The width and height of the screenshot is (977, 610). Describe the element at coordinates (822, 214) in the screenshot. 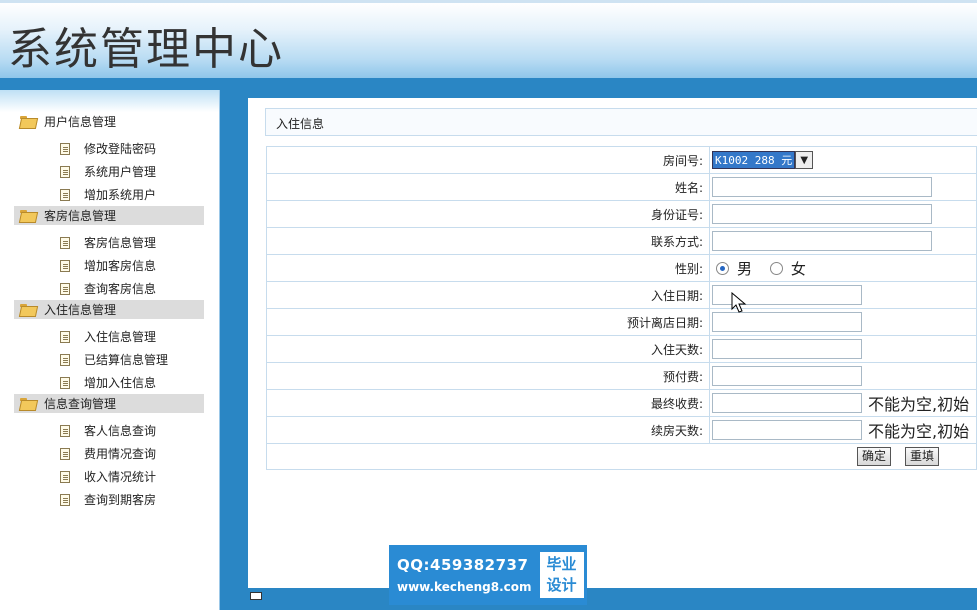

I see `id-number-input` at that location.